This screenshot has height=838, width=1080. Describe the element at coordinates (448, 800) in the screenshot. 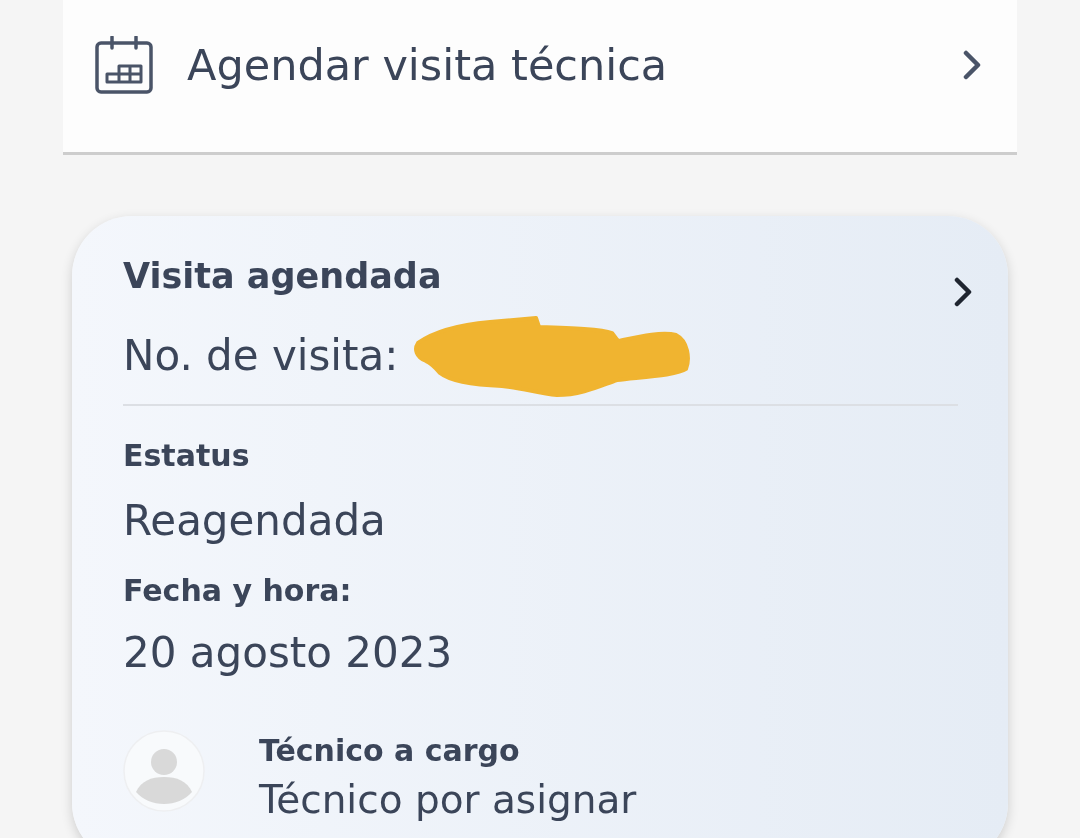

I see `technician-name: Técnico por asignar` at that location.